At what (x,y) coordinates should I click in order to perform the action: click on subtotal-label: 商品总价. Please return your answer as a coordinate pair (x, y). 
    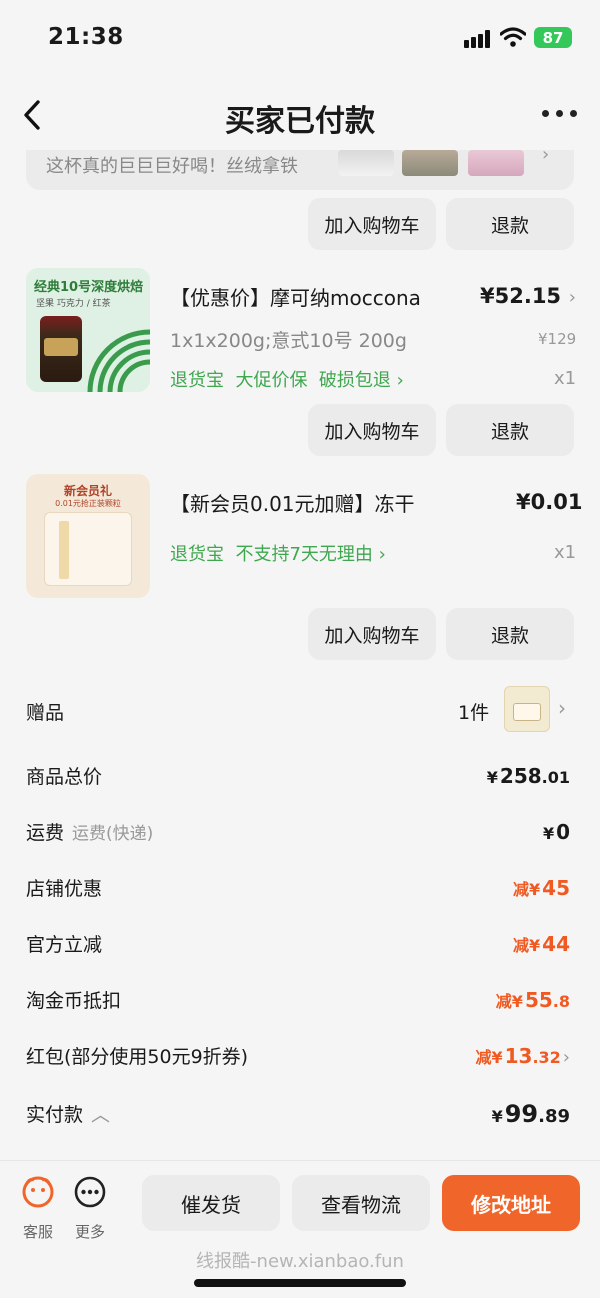
    Looking at the image, I should click on (64, 777).